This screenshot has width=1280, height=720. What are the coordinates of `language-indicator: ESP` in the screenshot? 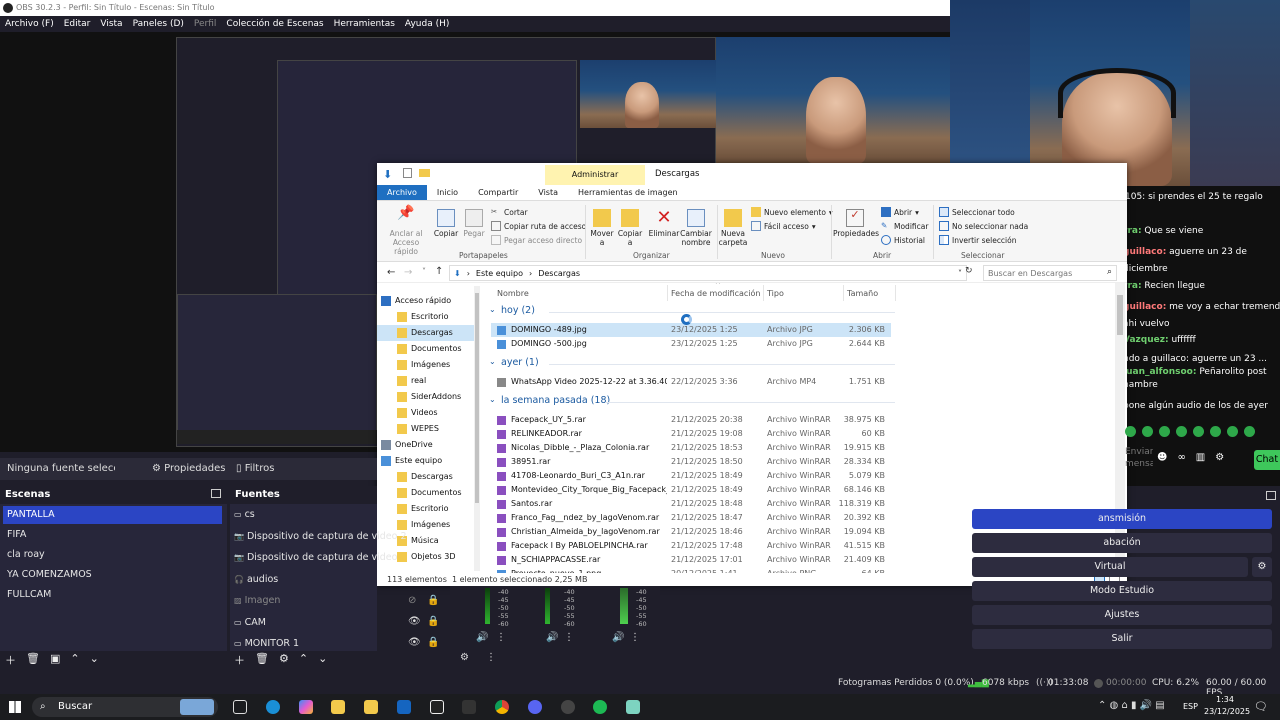 It's located at (1190, 706).